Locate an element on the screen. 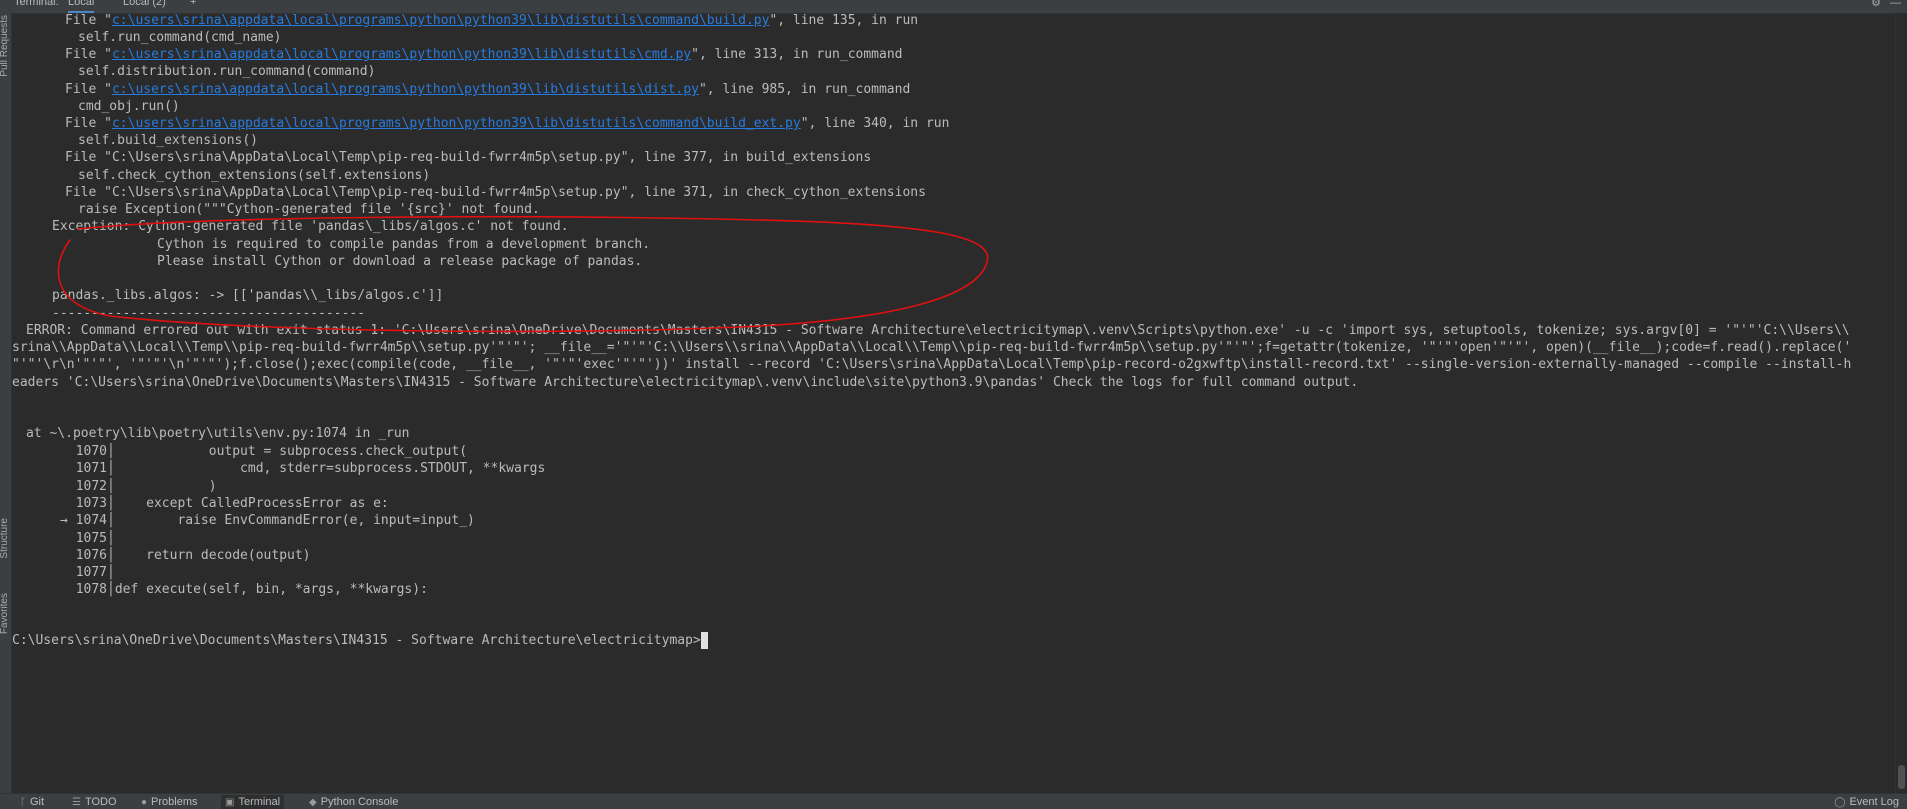 Image resolution: width=1907 pixels, height=809 pixels. git-tab: ᚴ Git is located at coordinates (32, 802).